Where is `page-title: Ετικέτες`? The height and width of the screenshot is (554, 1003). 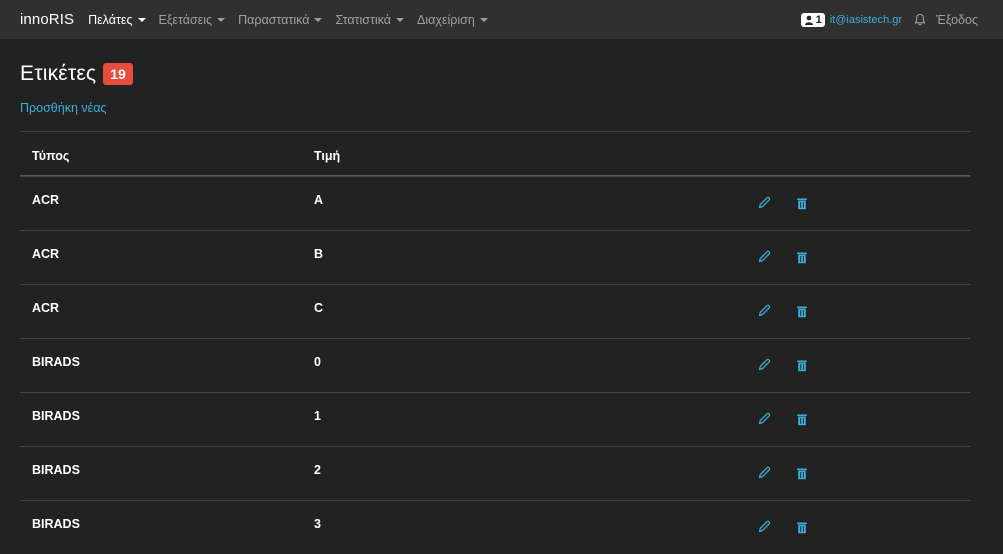 page-title: Ετικέτες is located at coordinates (58, 73).